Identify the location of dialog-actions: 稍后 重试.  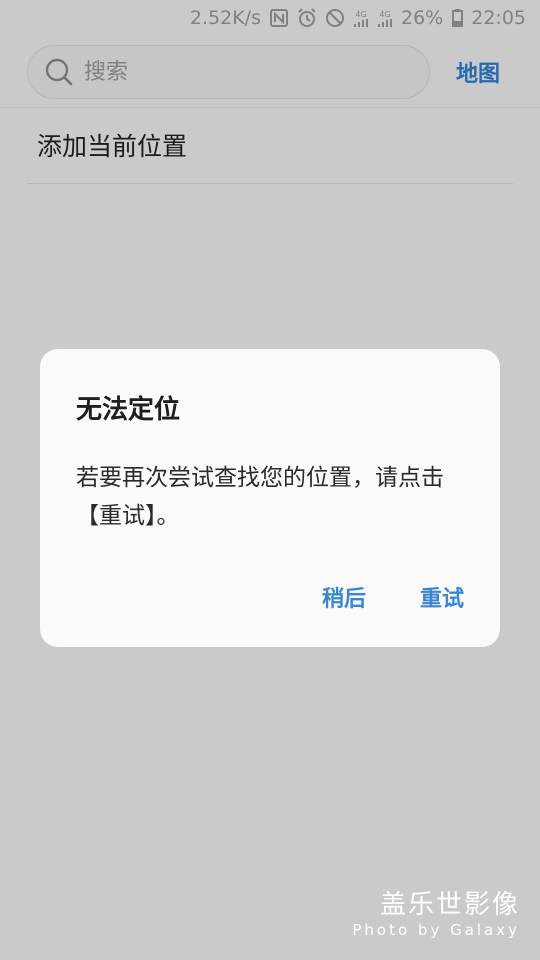
(393, 597).